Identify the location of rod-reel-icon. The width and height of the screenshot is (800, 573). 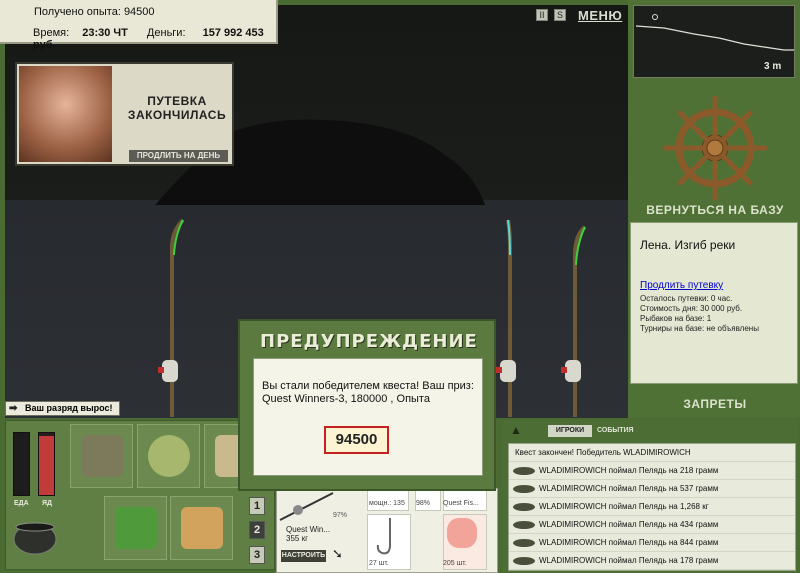
(306, 506).